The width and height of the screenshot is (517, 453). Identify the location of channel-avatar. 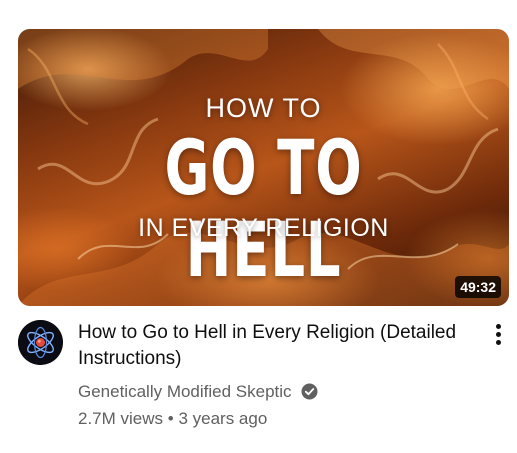
(40, 342).